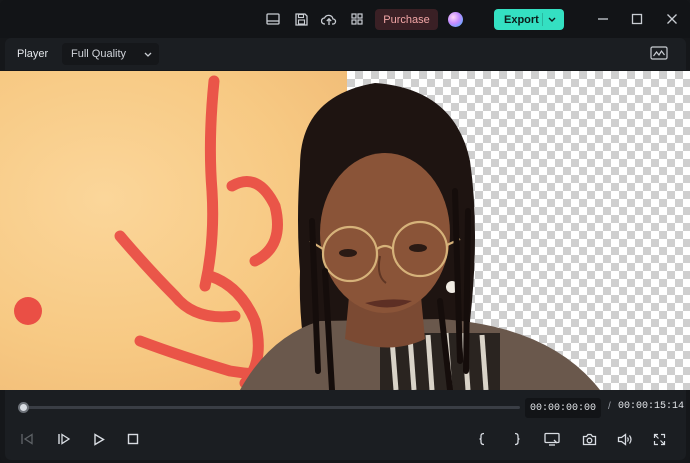  Describe the element at coordinates (345, 425) in the screenshot. I see `playback-controls: 00:00:00:00 / 00:00:15:14` at that location.